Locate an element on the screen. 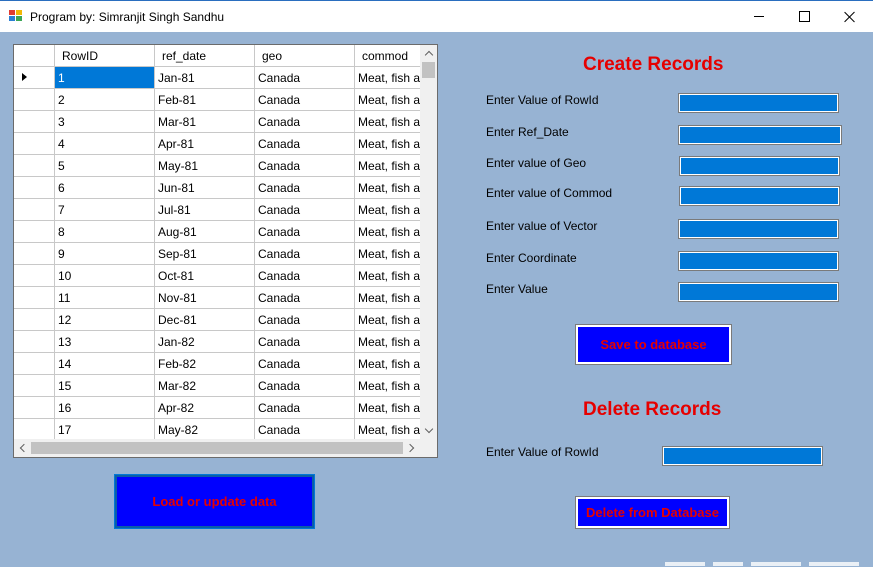 Image resolution: width=873 pixels, height=567 pixels. ref-date-cell: Oct-81 is located at coordinates (205, 276).